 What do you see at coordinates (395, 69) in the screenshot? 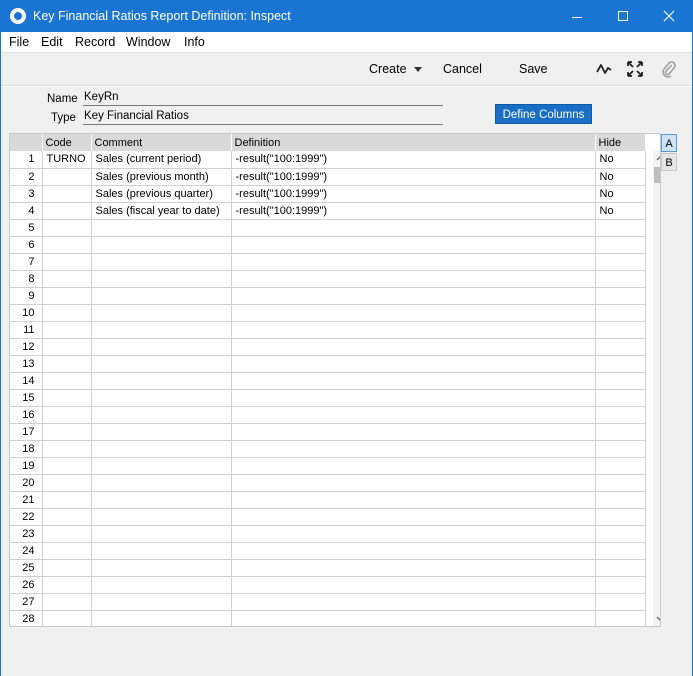
I see `create-button: Create` at bounding box center [395, 69].